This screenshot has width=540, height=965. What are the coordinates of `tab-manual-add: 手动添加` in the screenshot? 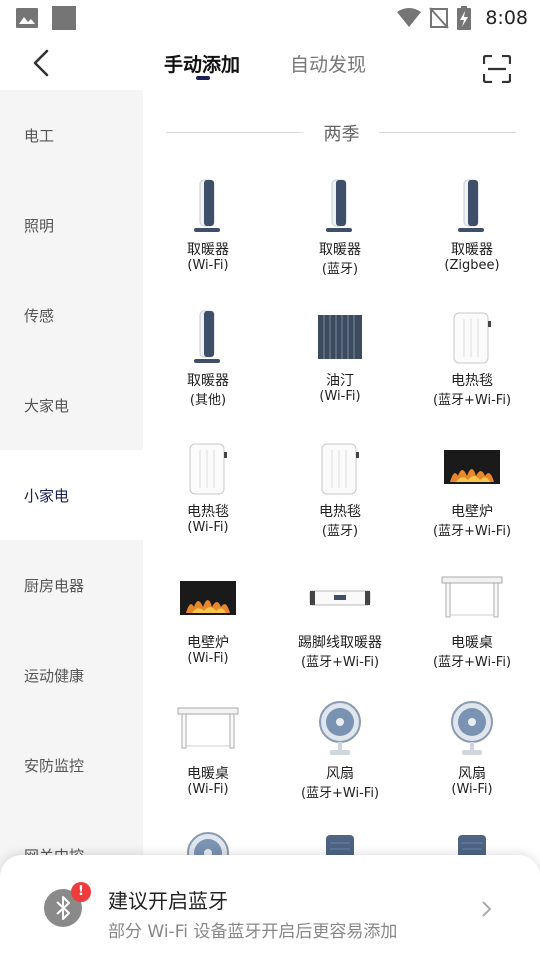 It's located at (202, 63).